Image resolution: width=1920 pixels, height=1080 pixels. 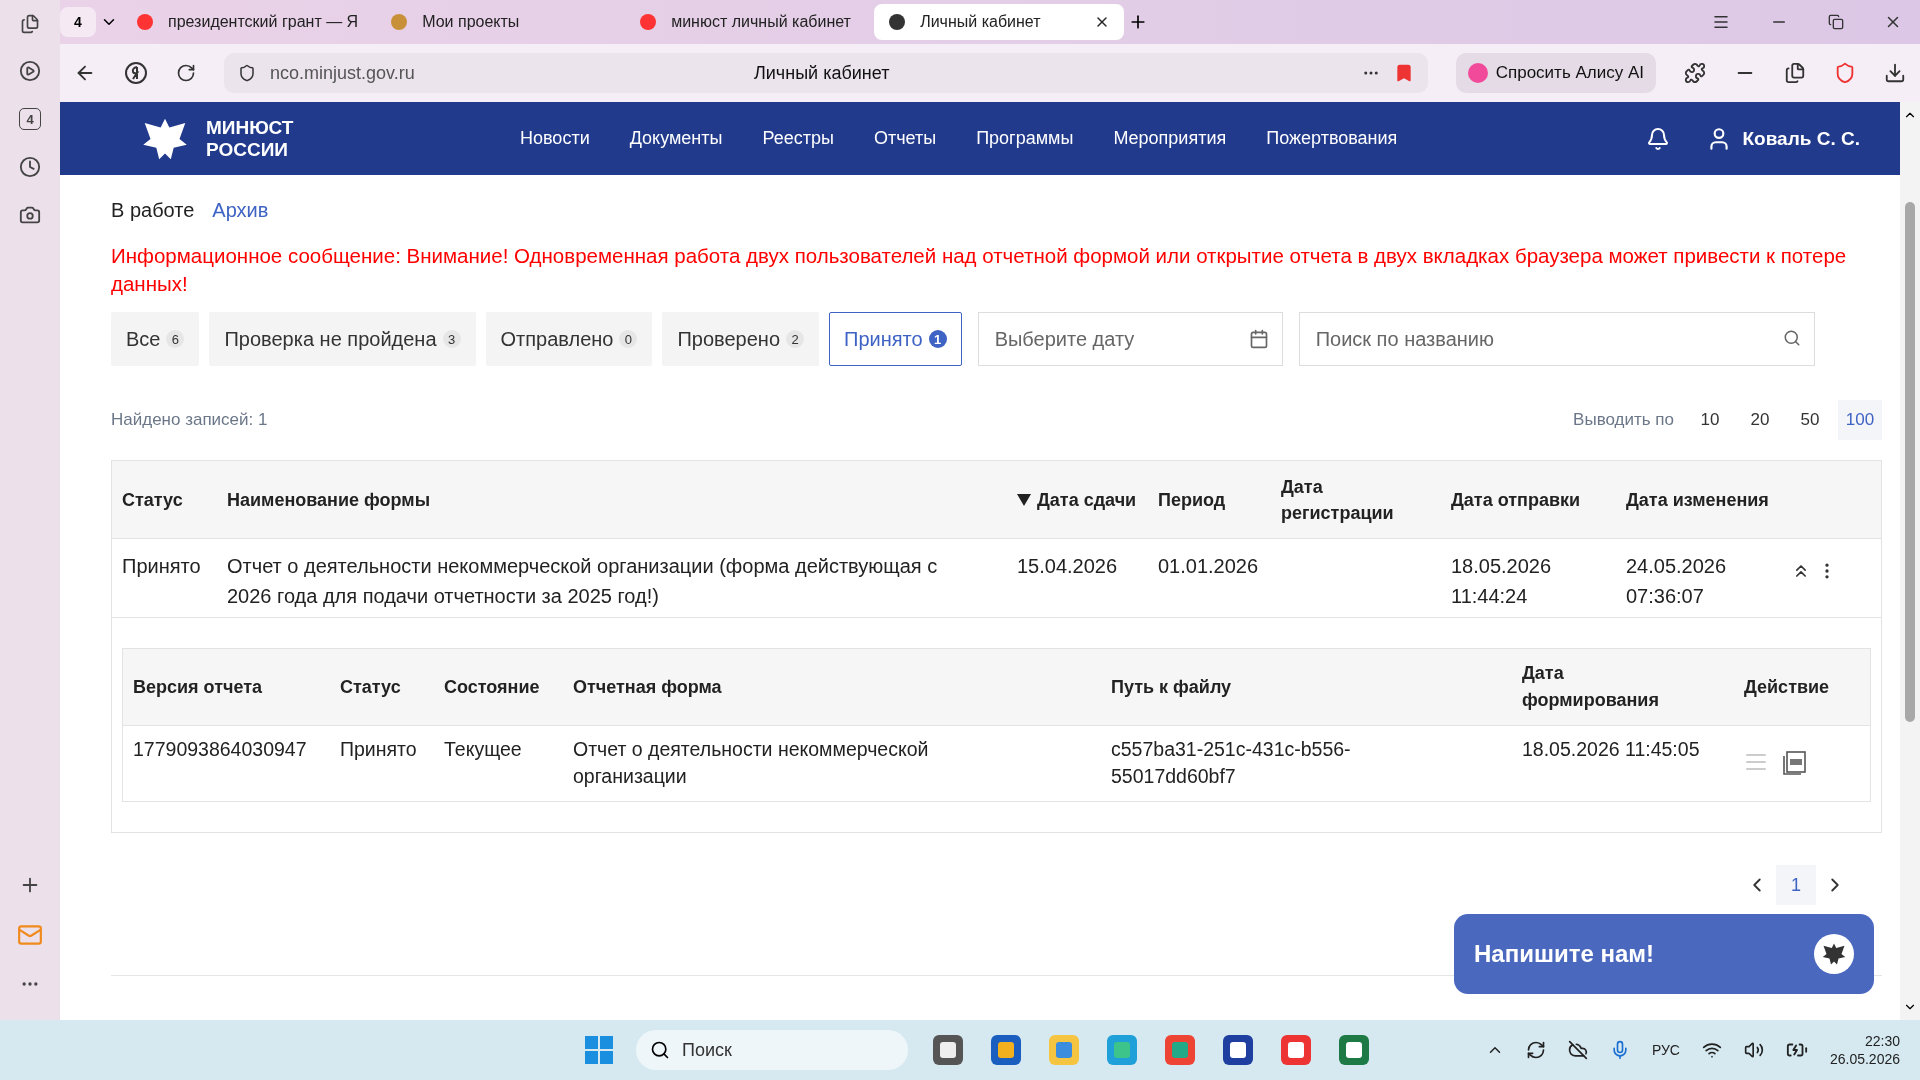 What do you see at coordinates (798, 138) in the screenshot?
I see `nav-link: Реестры` at bounding box center [798, 138].